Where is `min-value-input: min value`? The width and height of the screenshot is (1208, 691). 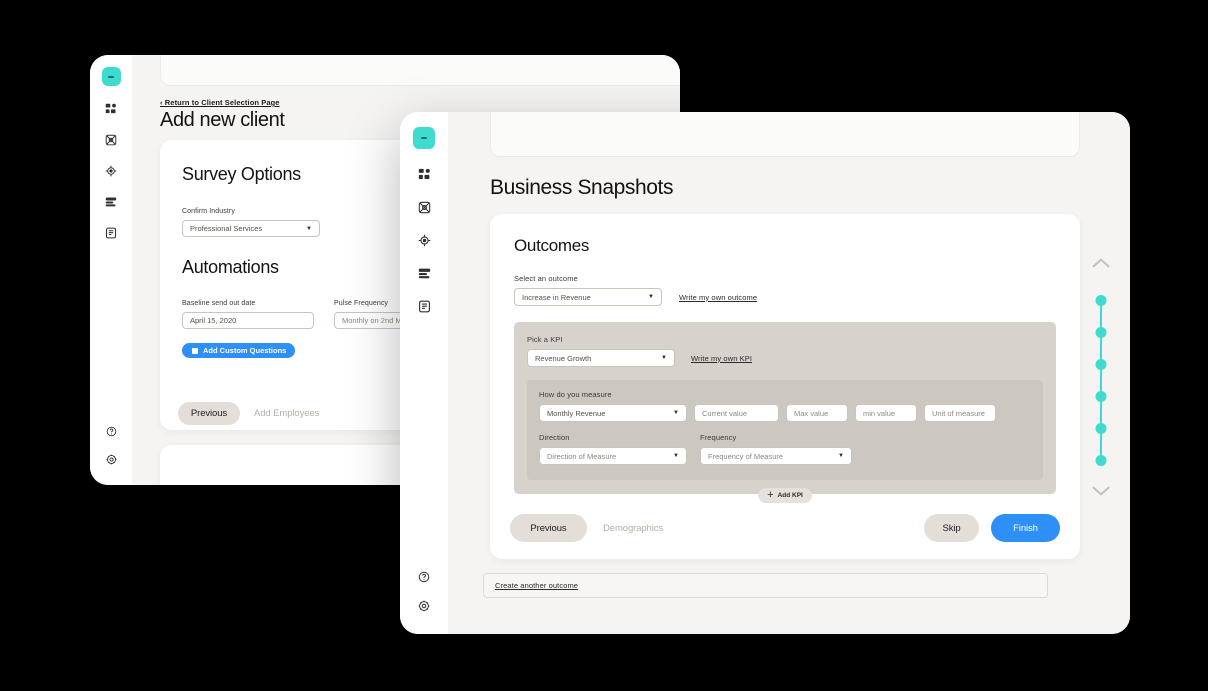 min-value-input: min value is located at coordinates (886, 413).